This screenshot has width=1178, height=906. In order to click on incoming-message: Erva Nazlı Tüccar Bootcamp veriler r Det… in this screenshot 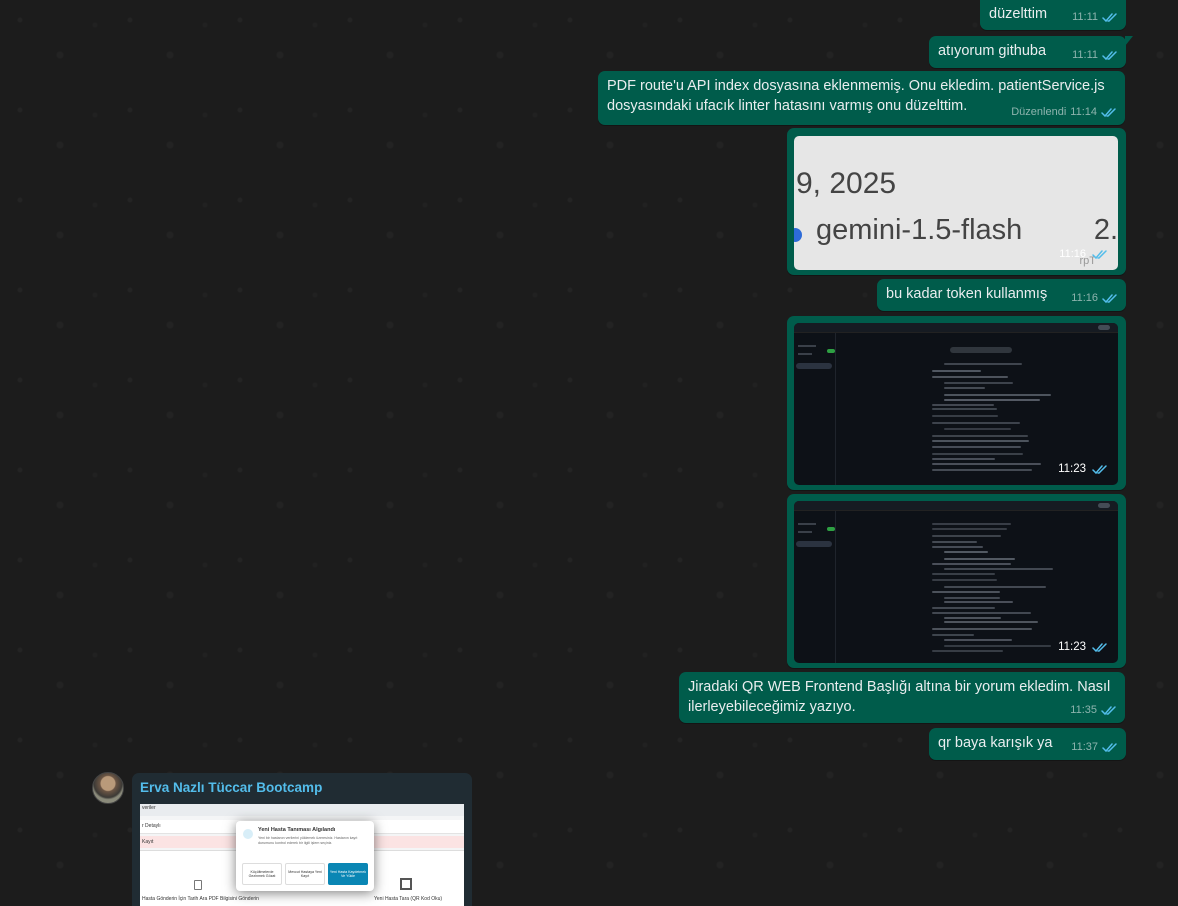, I will do `click(302, 839)`.